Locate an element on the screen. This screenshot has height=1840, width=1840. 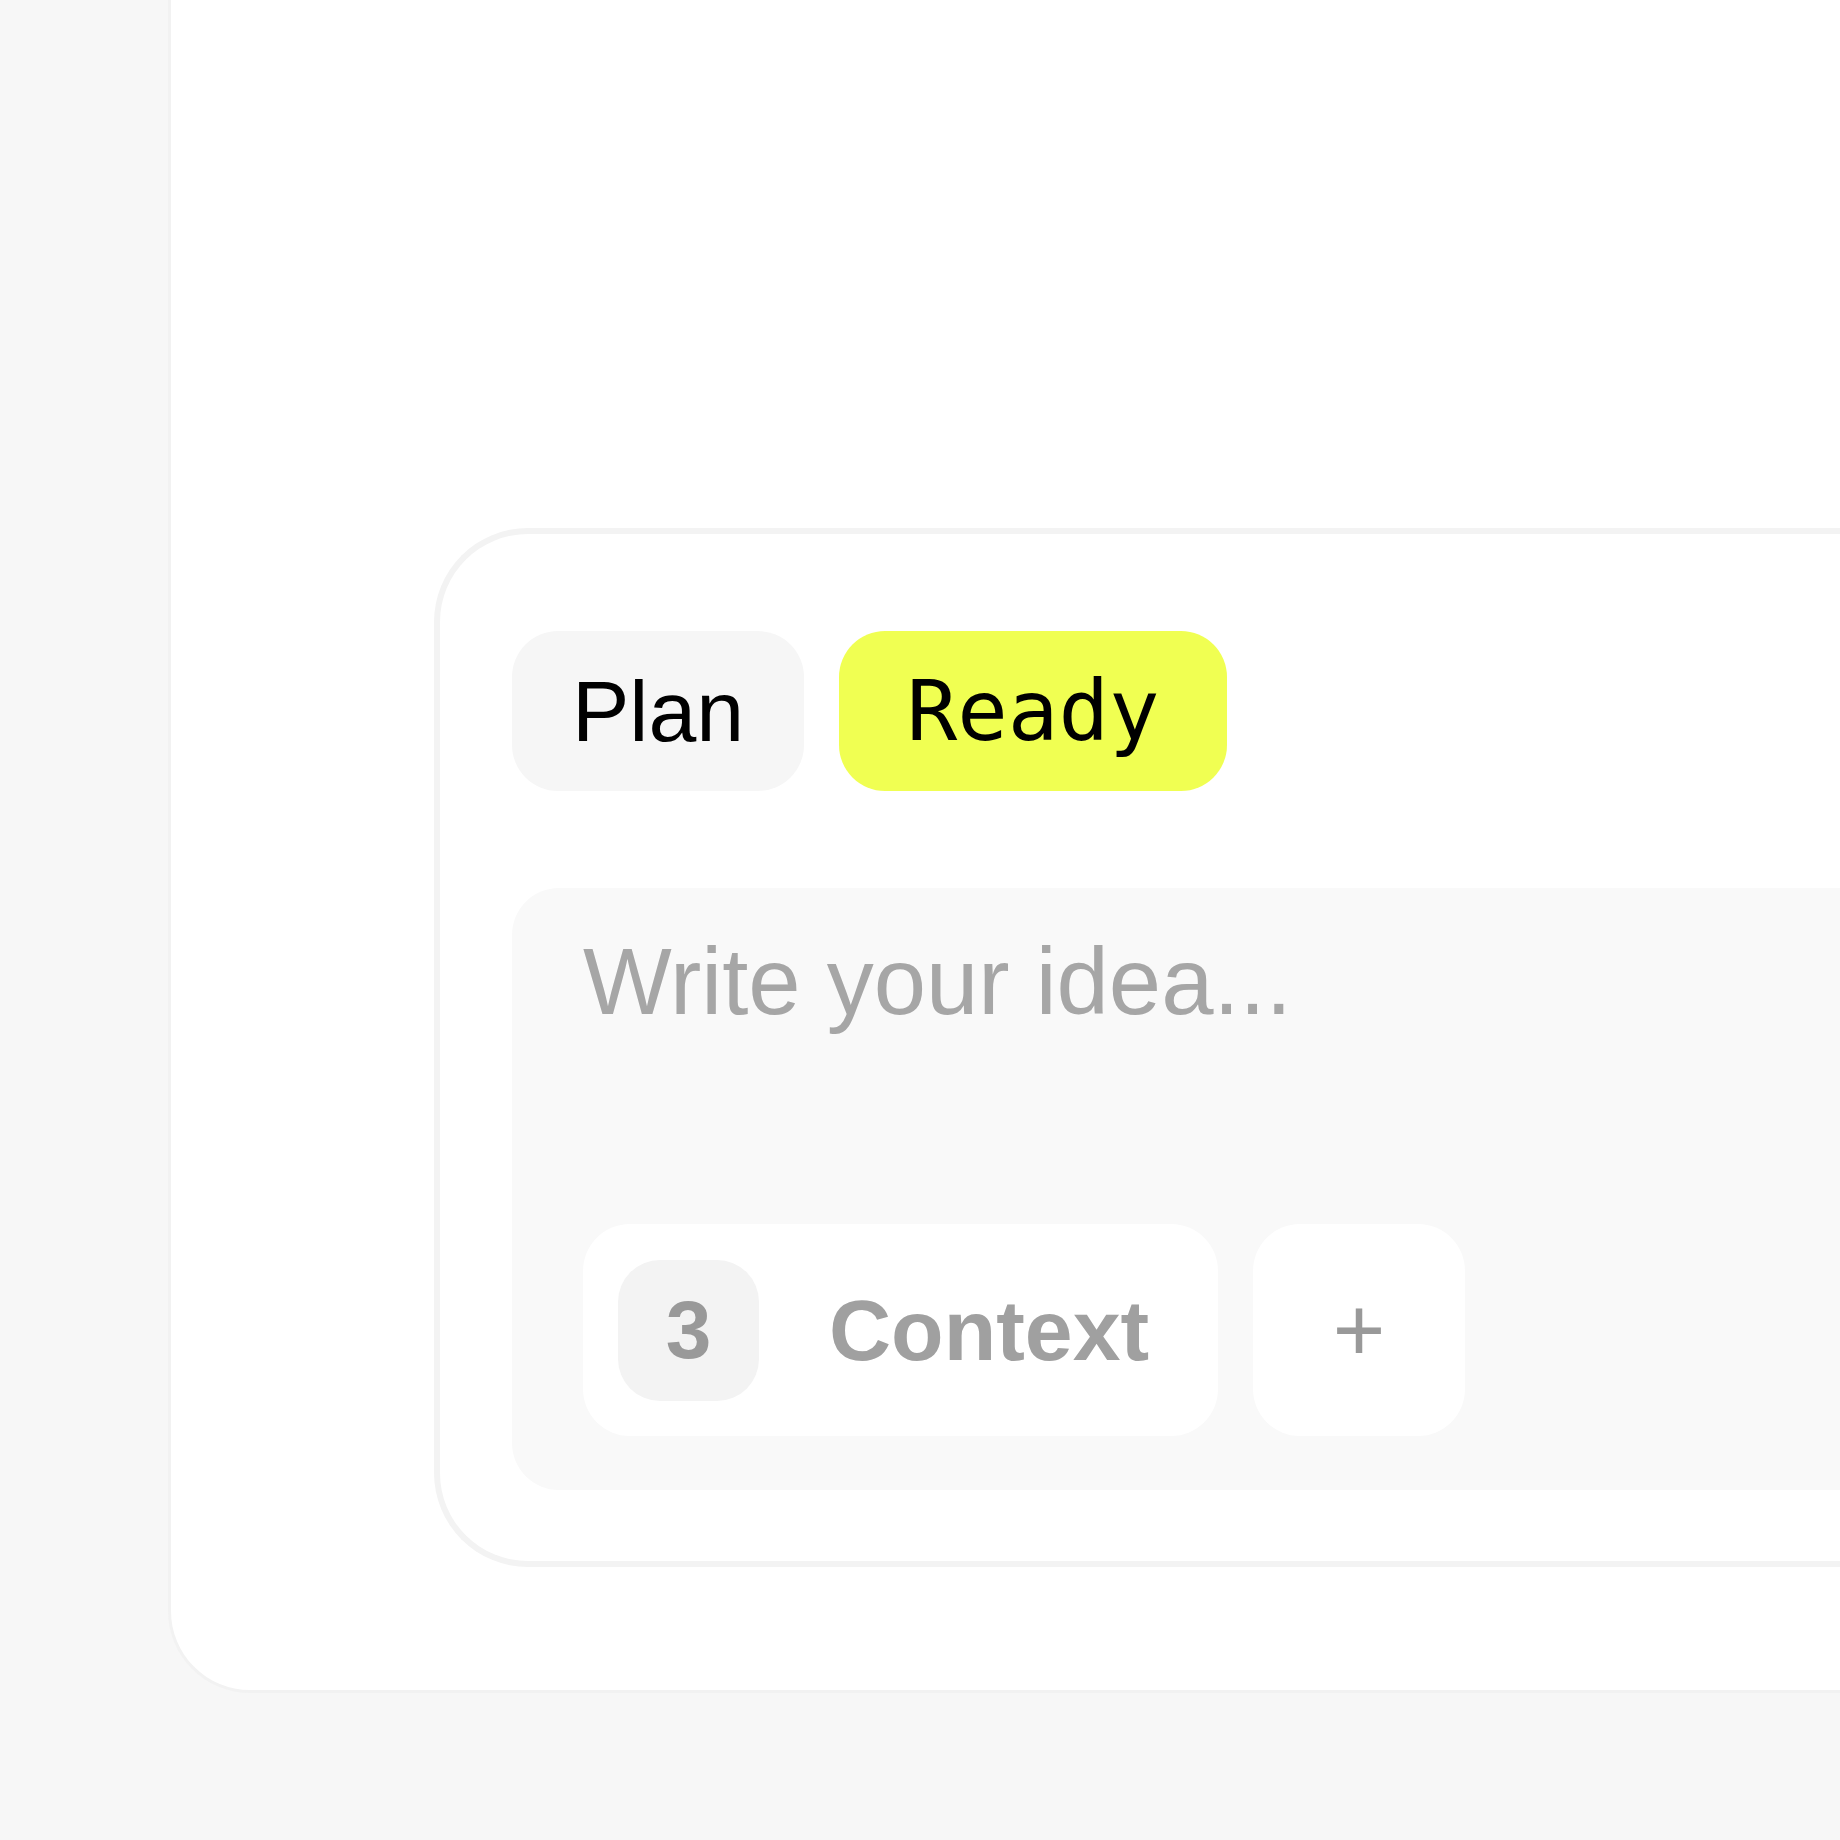
mode-tab: Ready is located at coordinates (1033, 711).